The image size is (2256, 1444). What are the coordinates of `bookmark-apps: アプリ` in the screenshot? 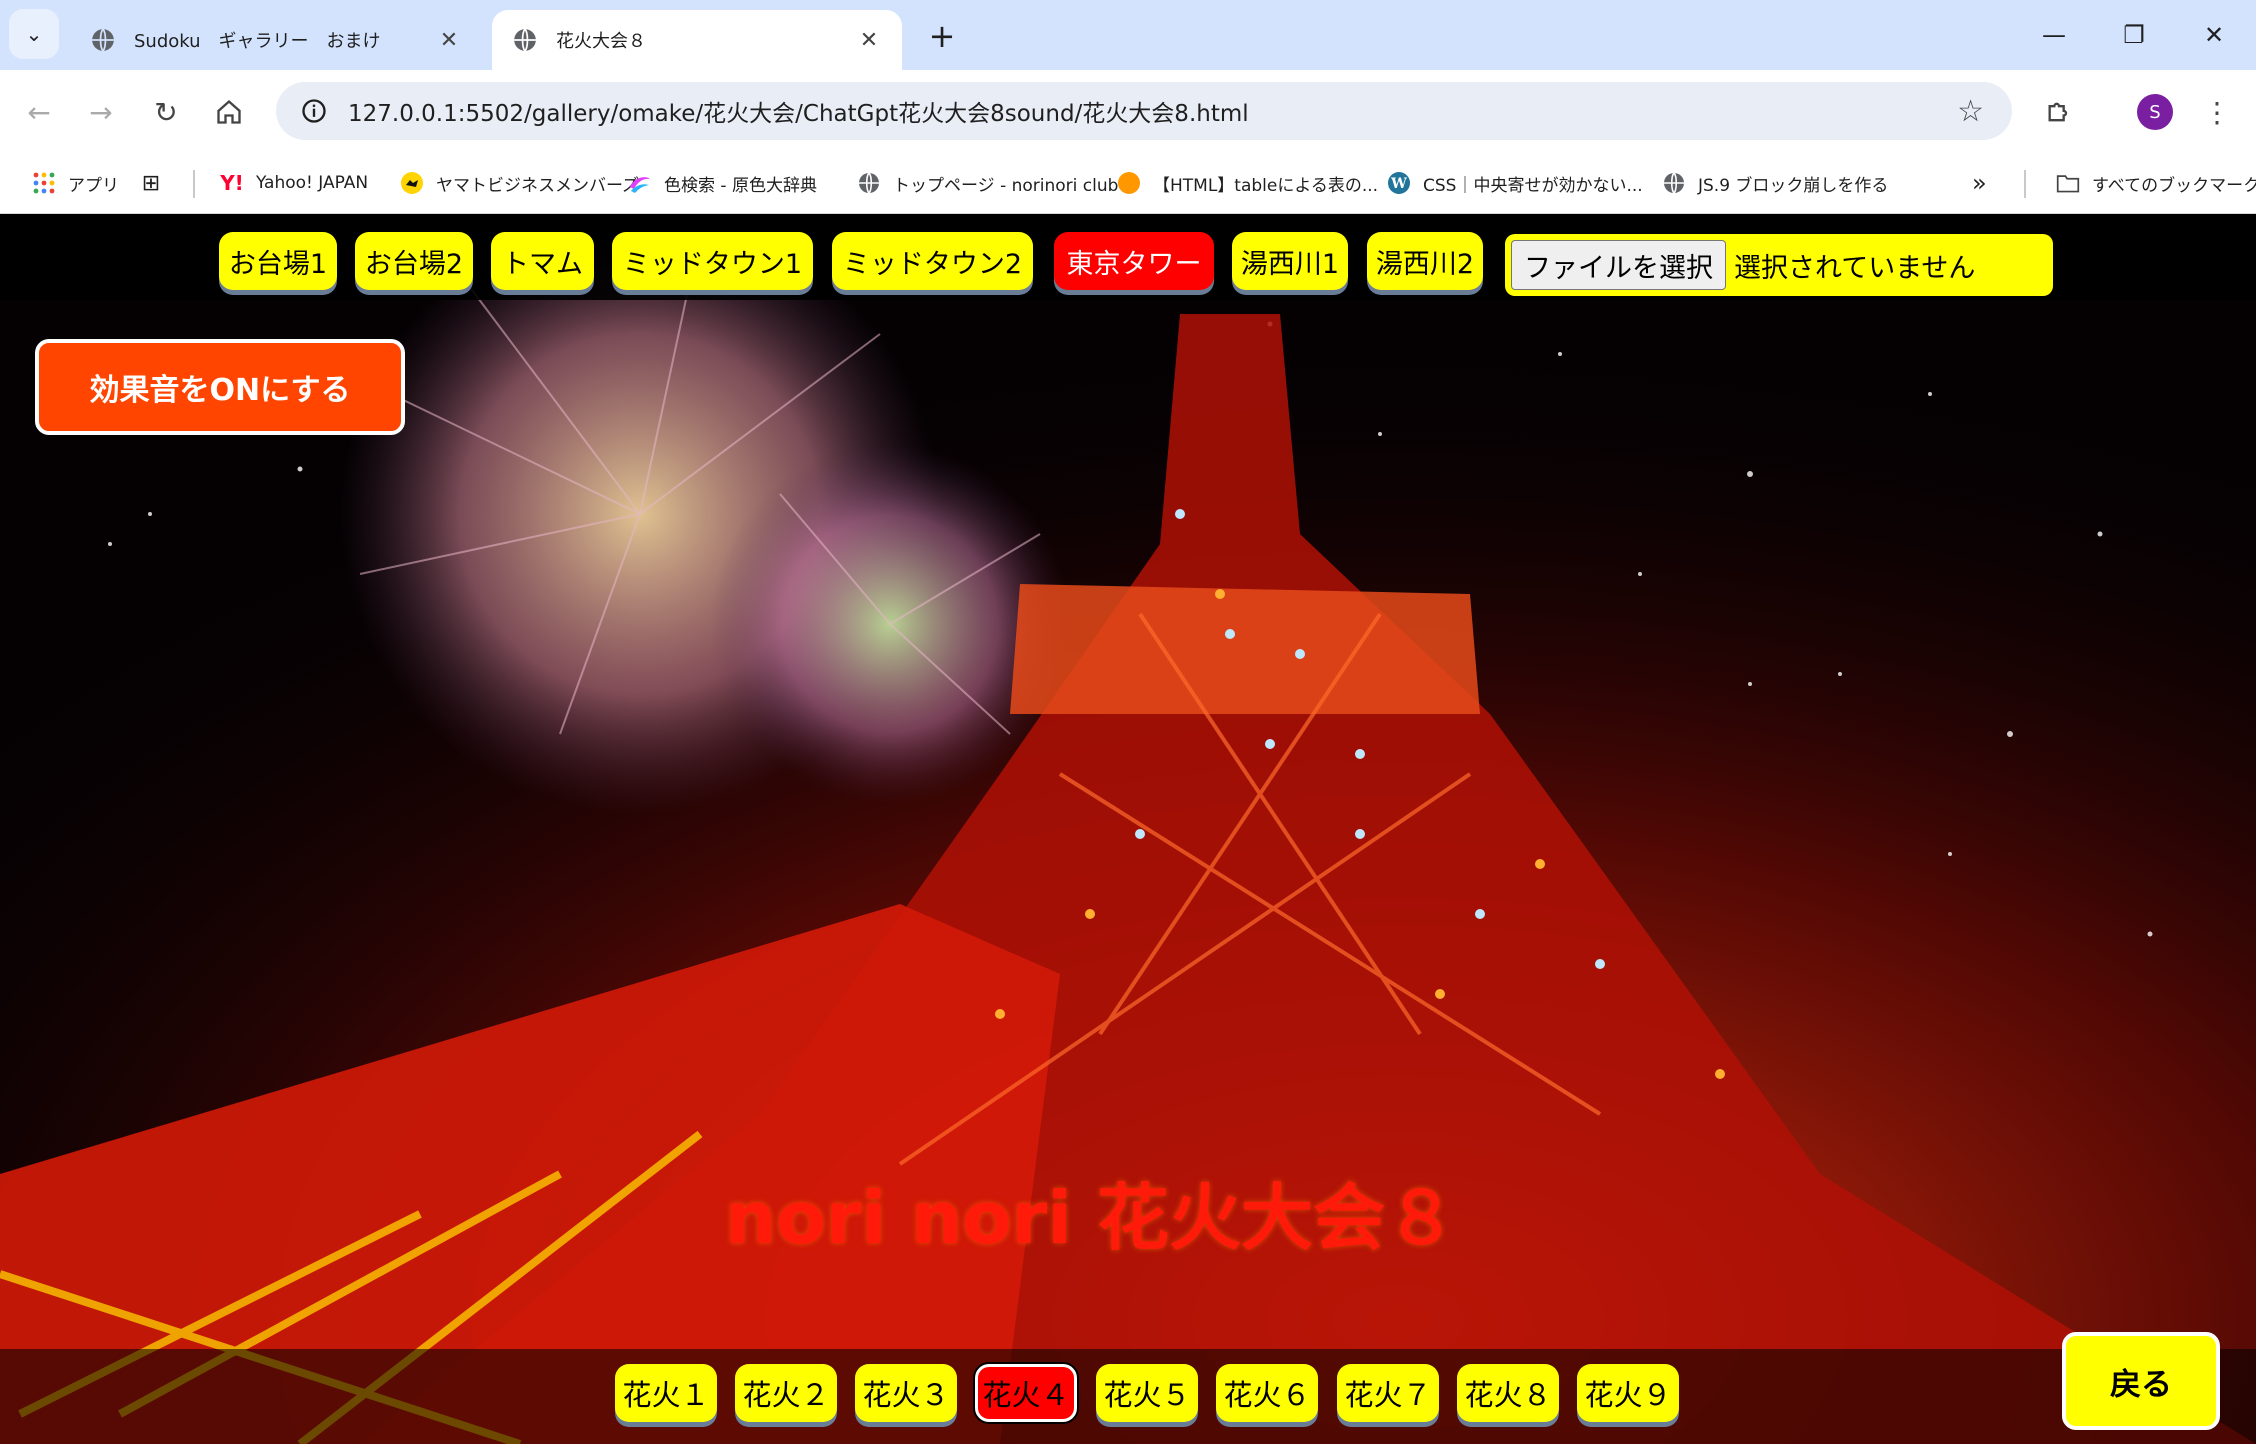 It's located at (75, 183).